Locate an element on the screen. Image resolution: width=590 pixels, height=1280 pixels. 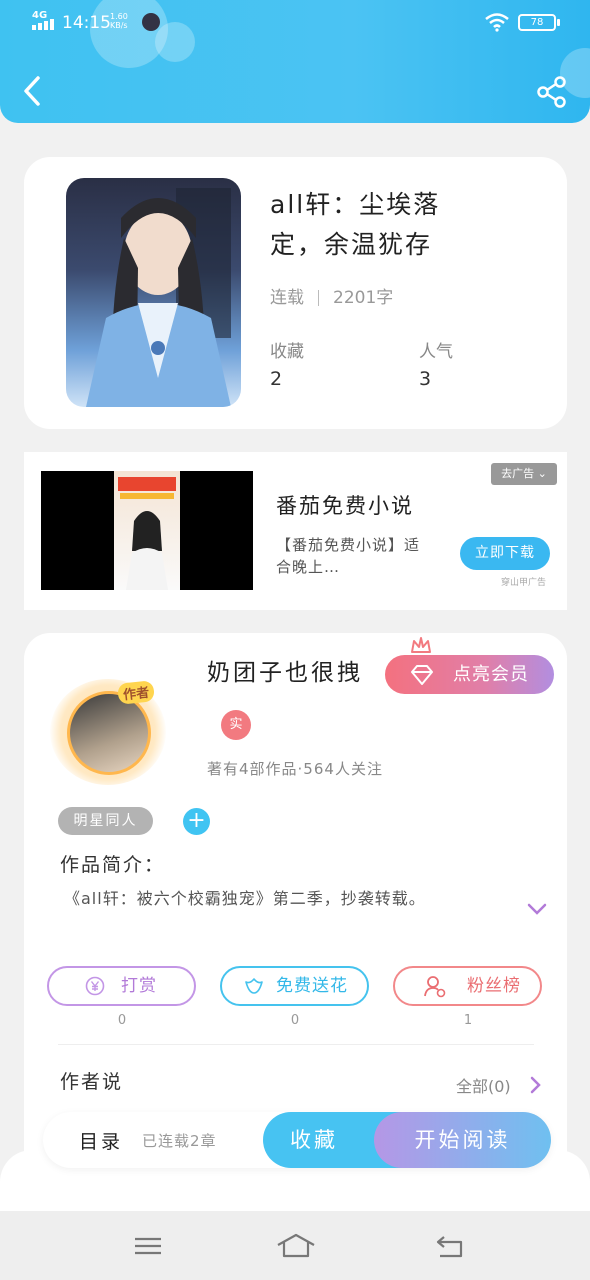
stat-popularity-label: 人气 is located at coordinates (436, 352).